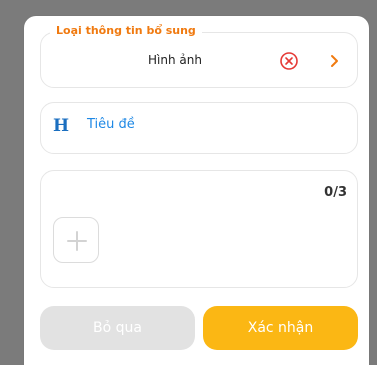 The image size is (377, 365). Describe the element at coordinates (61, 126) in the screenshot. I see `heading-icon: H` at that location.